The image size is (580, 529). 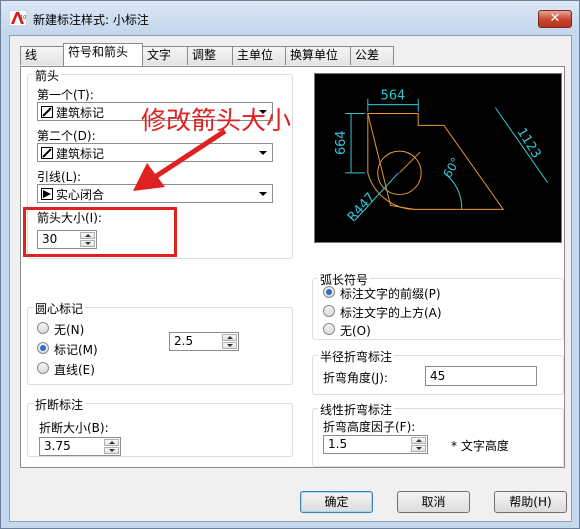 What do you see at coordinates (74, 370) in the screenshot?
I see `center-mark-line-label: 直线(E)` at bounding box center [74, 370].